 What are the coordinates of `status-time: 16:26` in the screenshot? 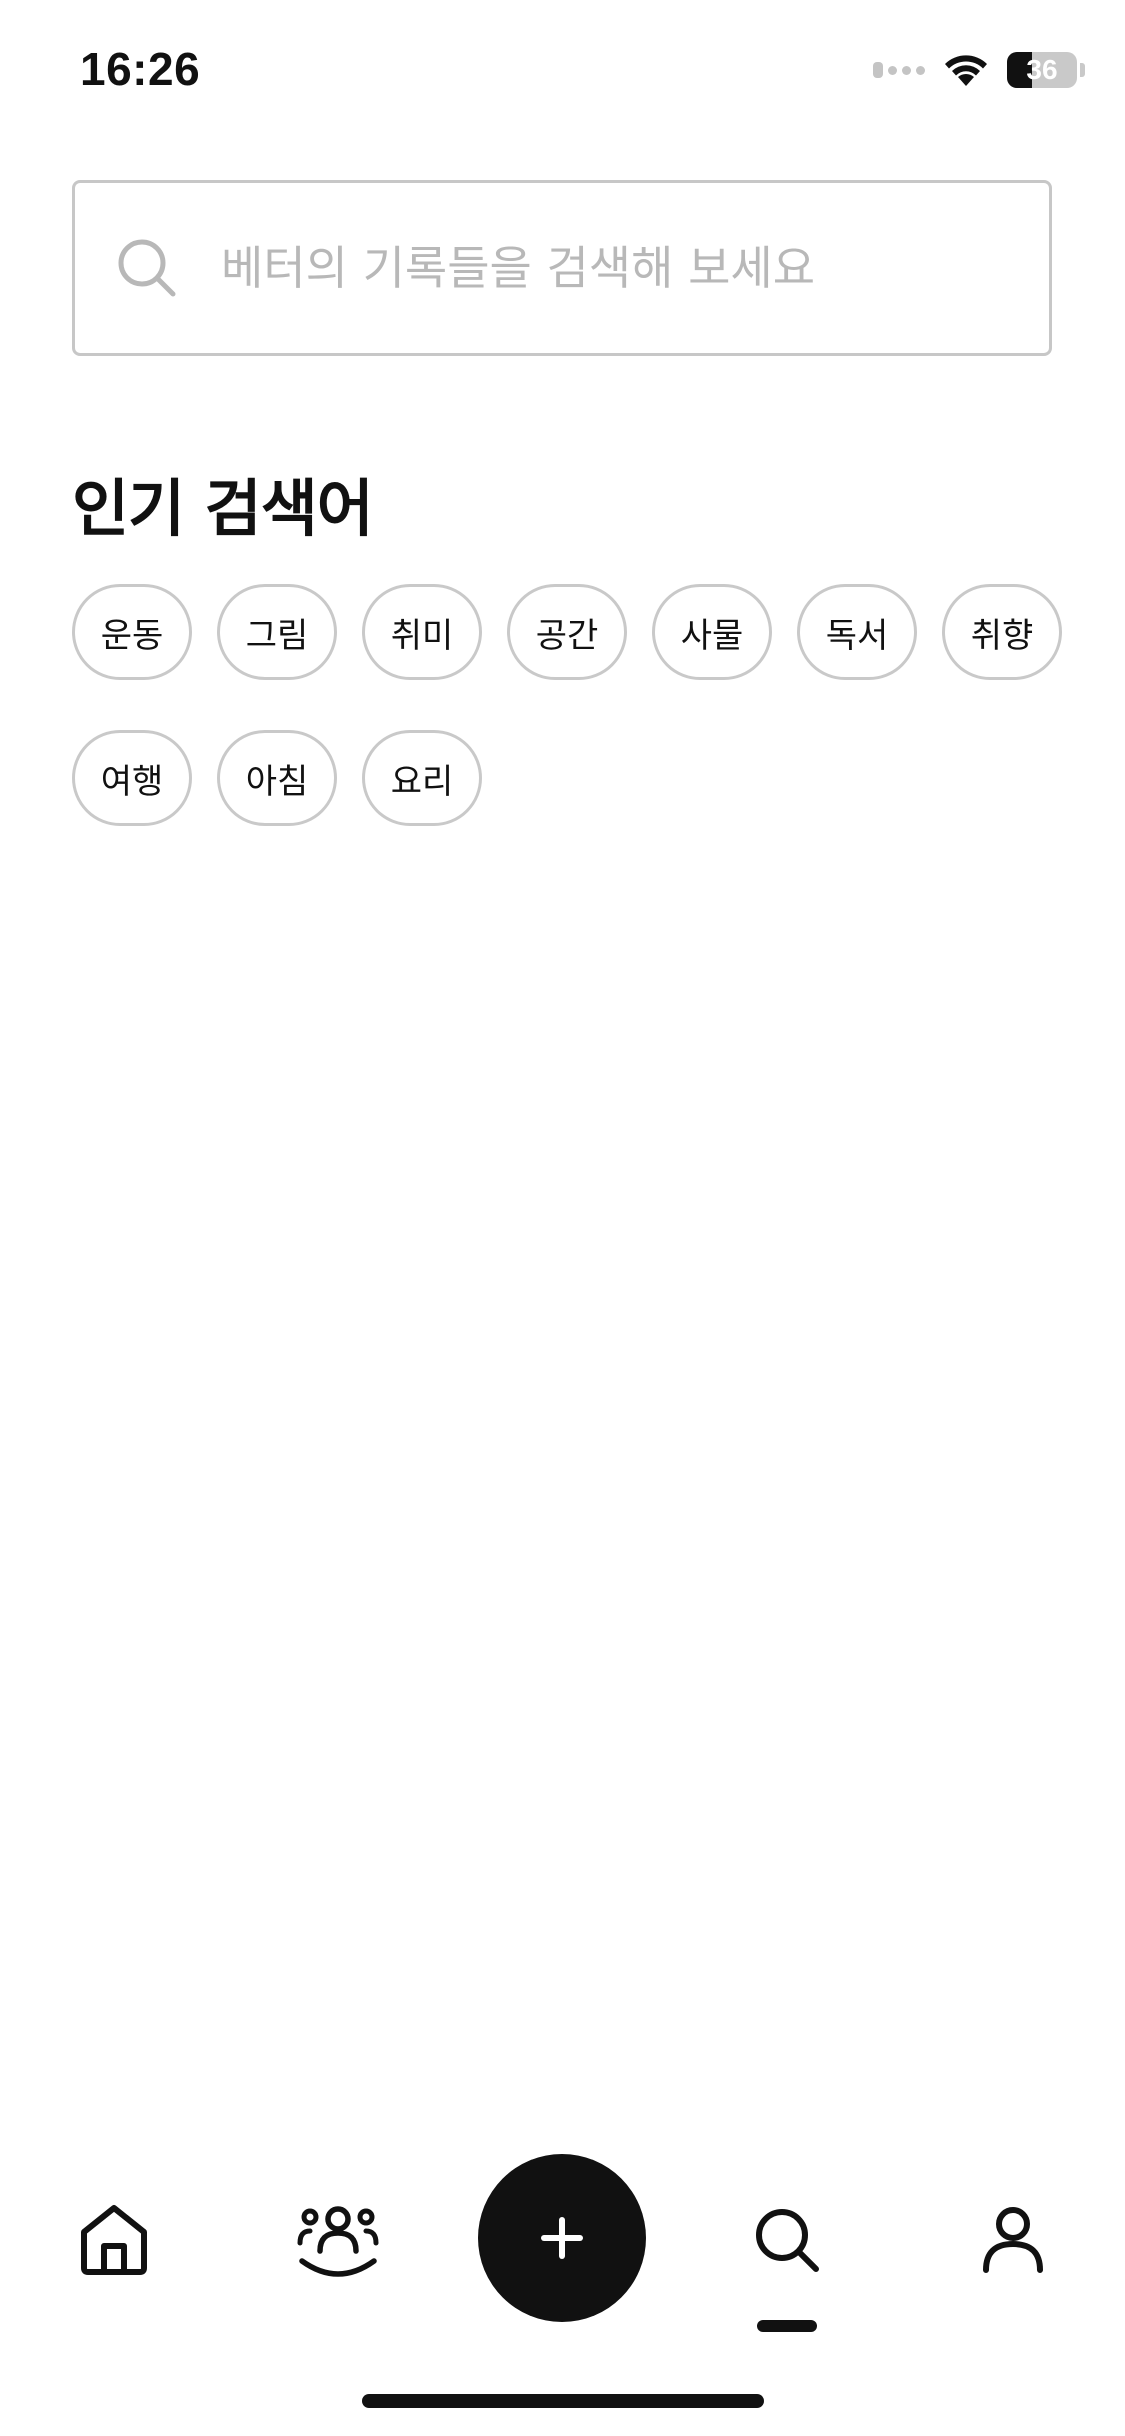 It's located at (140, 69).